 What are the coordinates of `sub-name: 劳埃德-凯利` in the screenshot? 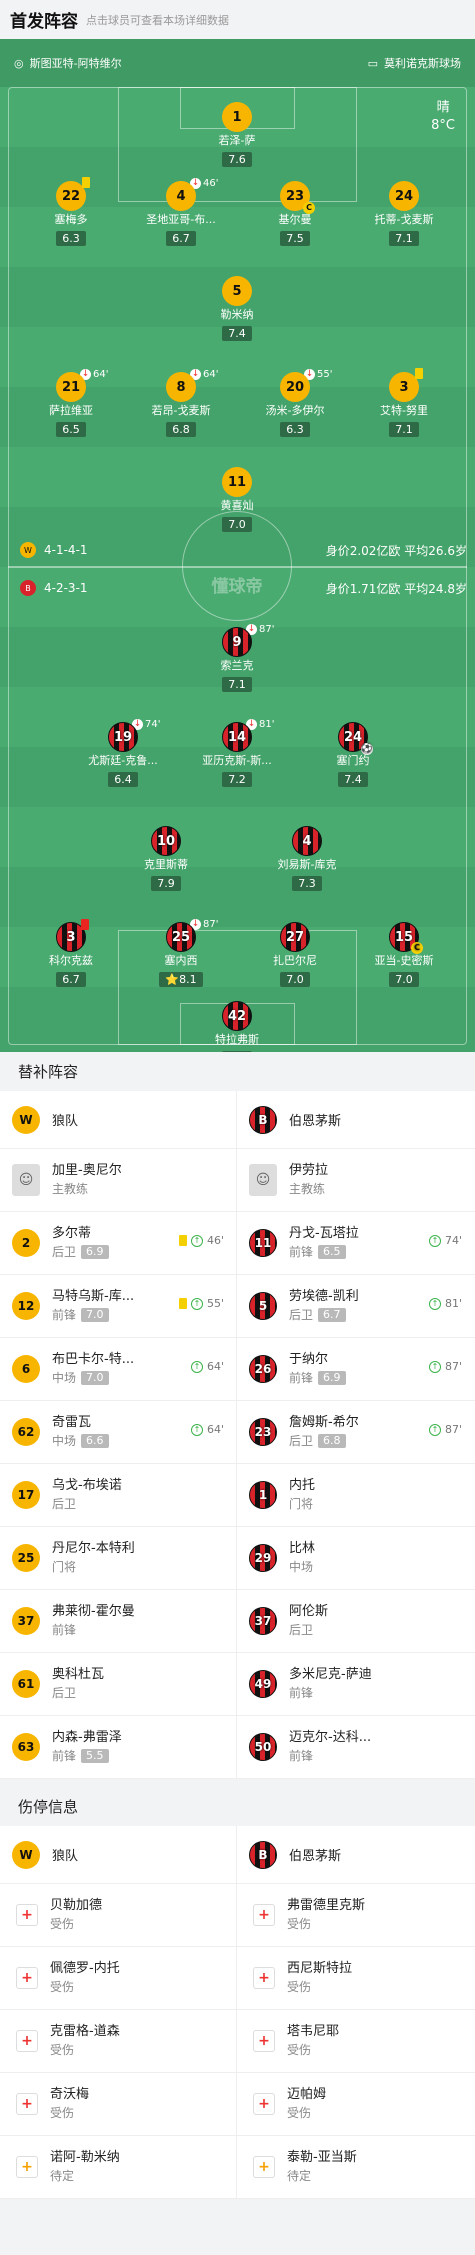 It's located at (324, 1296).